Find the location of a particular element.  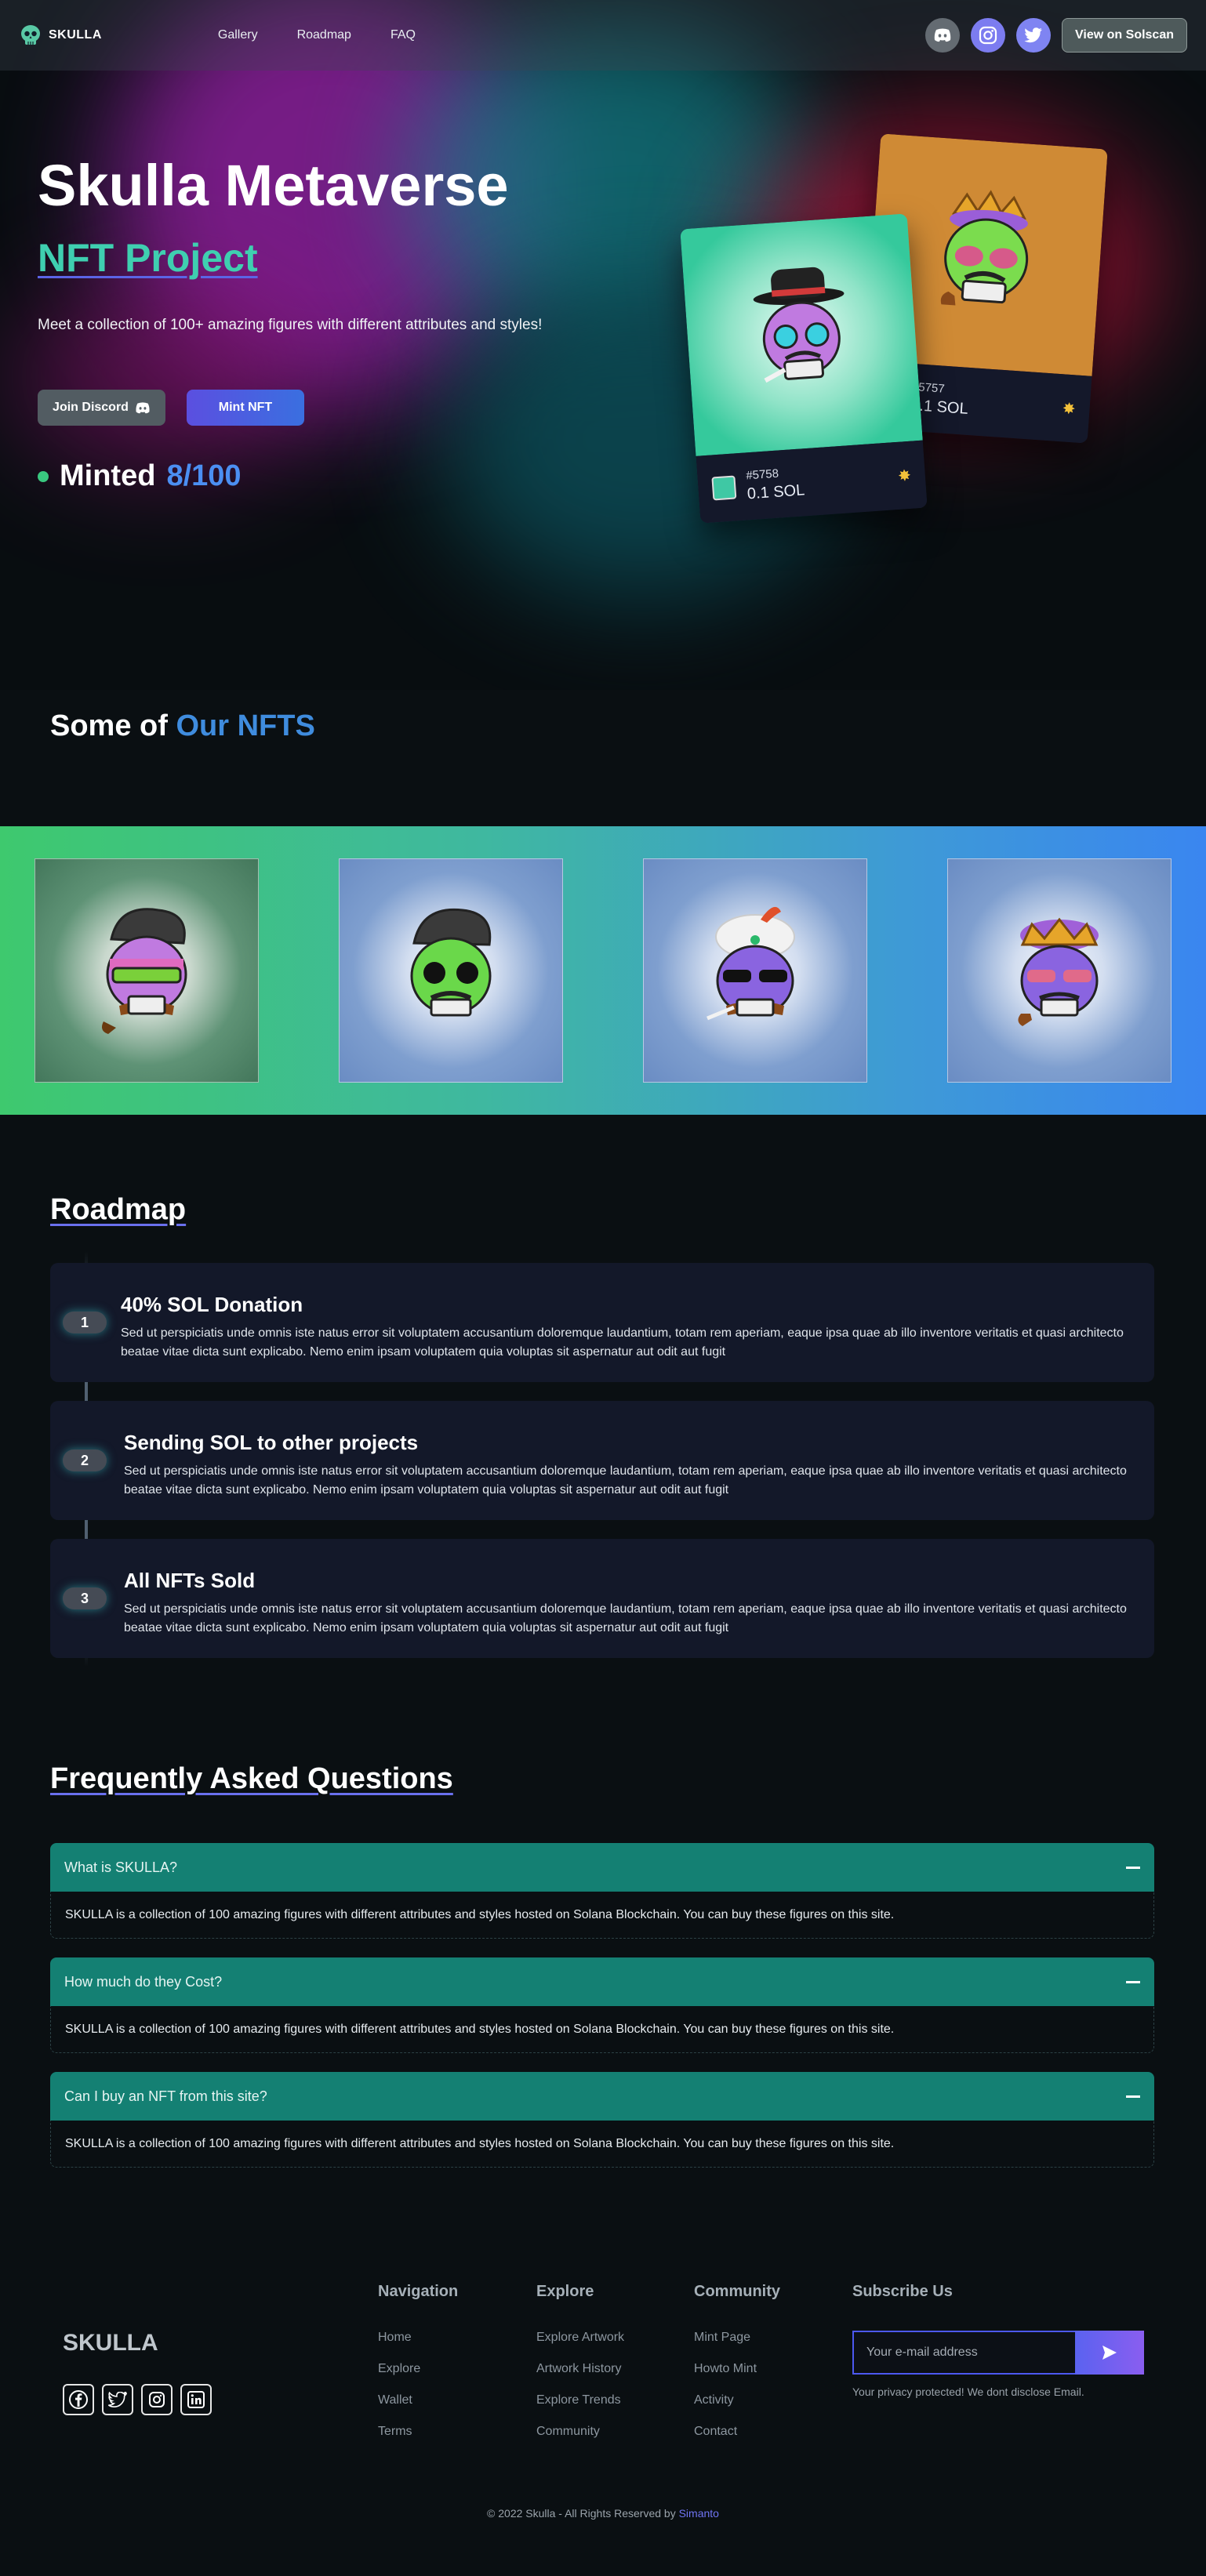

linkedin-link is located at coordinates (196, 2400).